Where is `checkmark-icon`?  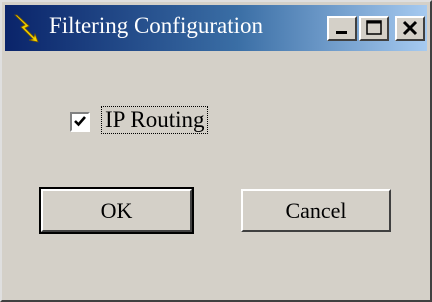
checkmark-icon is located at coordinates (80, 121).